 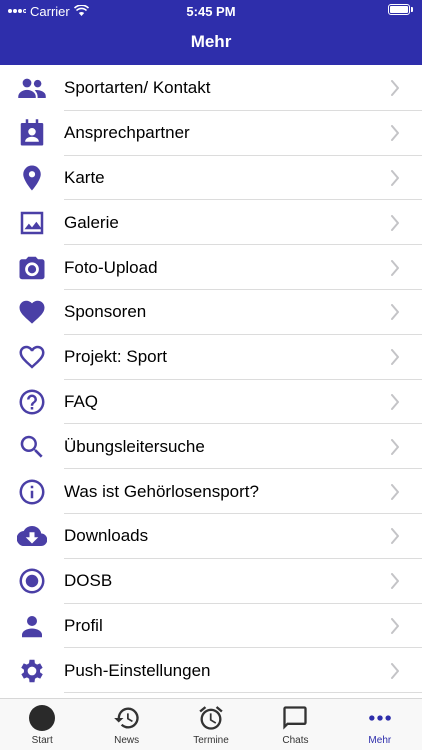 What do you see at coordinates (32, 492) in the screenshot?
I see `info-icon` at bounding box center [32, 492].